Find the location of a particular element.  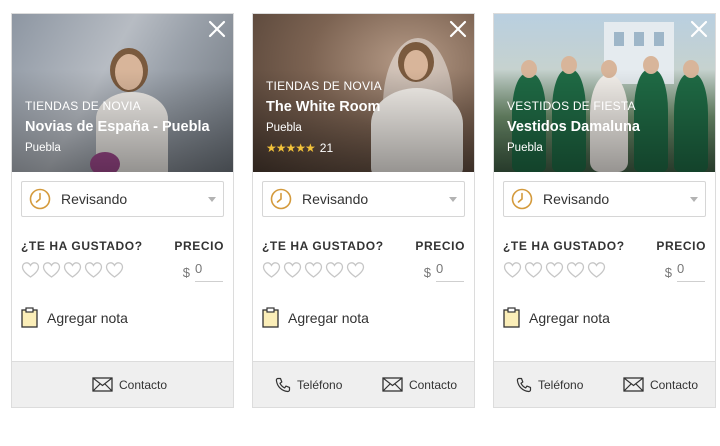

vendor-name: Novias de España - Puebla is located at coordinates (124, 127).